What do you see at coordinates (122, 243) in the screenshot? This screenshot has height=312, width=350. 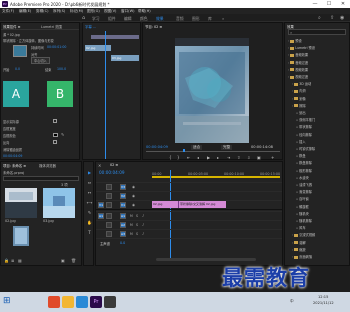 I see `master-volume-value: 0.0` at bounding box center [122, 243].